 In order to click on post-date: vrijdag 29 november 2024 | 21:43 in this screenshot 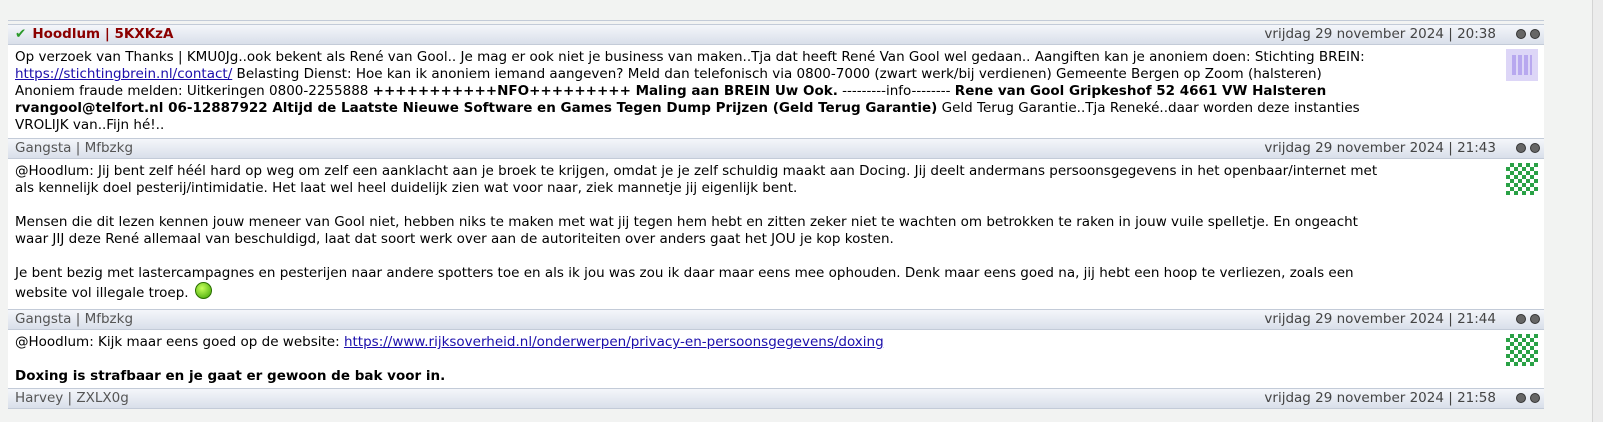, I will do `click(1380, 148)`.